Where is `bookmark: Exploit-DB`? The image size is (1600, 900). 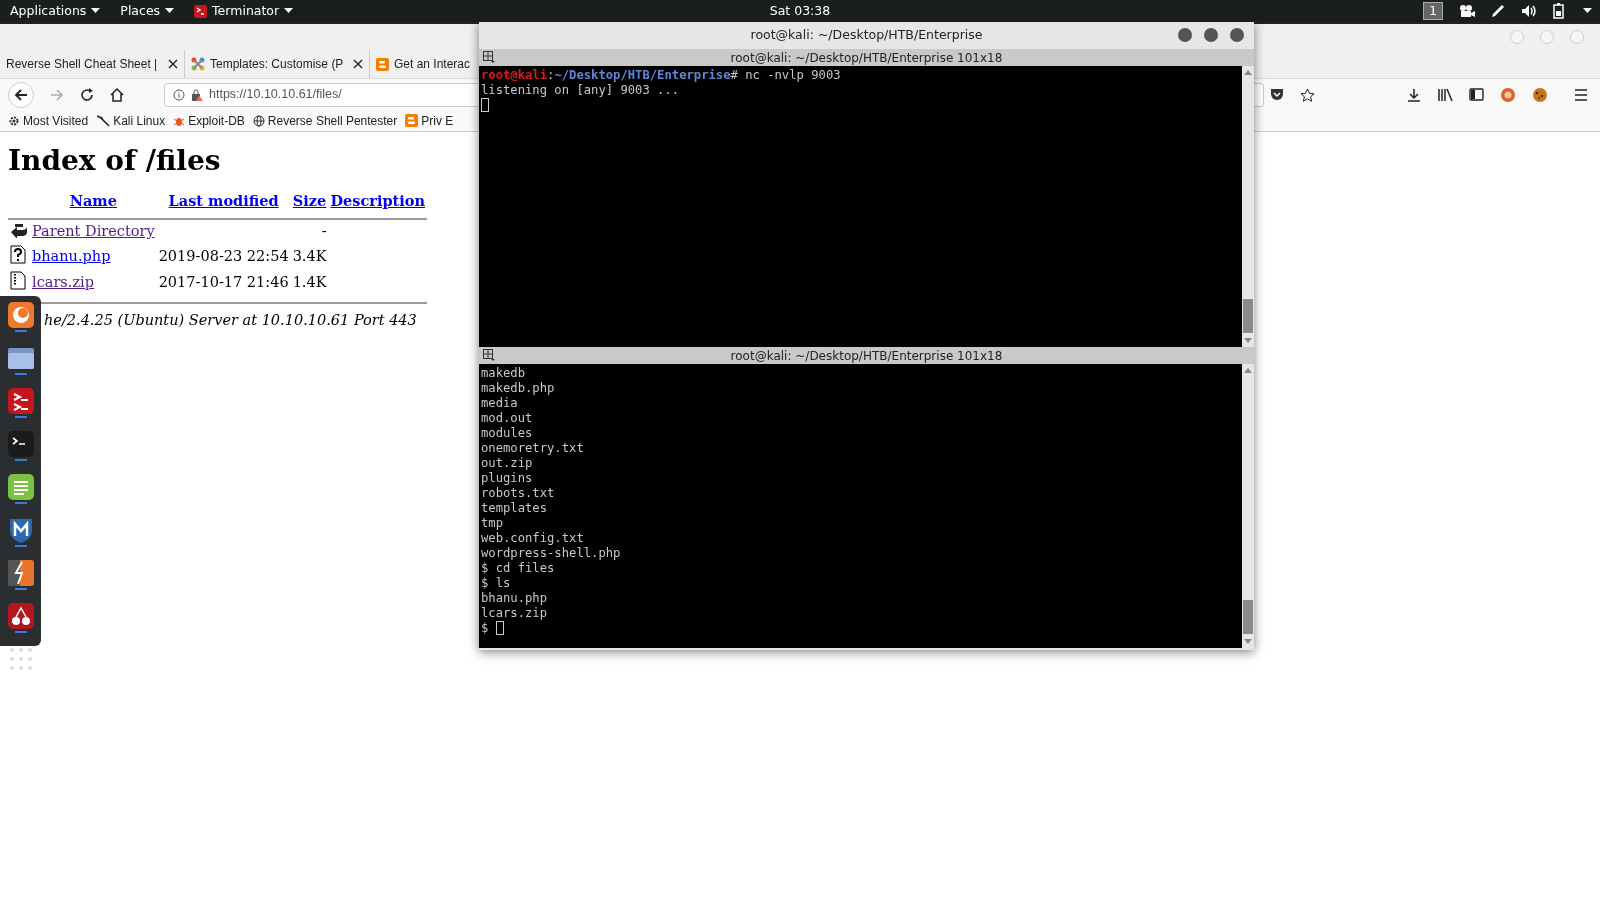 bookmark: Exploit-DB is located at coordinates (209, 120).